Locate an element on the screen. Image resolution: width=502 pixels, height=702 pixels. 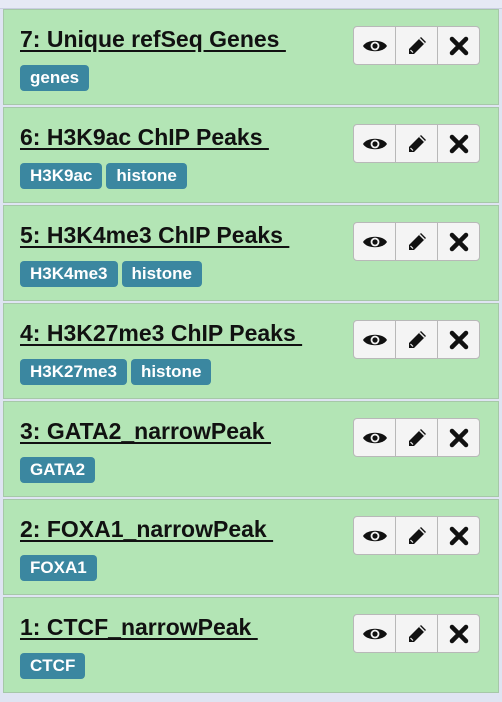
dataset-tag: genes is located at coordinates (55, 78).